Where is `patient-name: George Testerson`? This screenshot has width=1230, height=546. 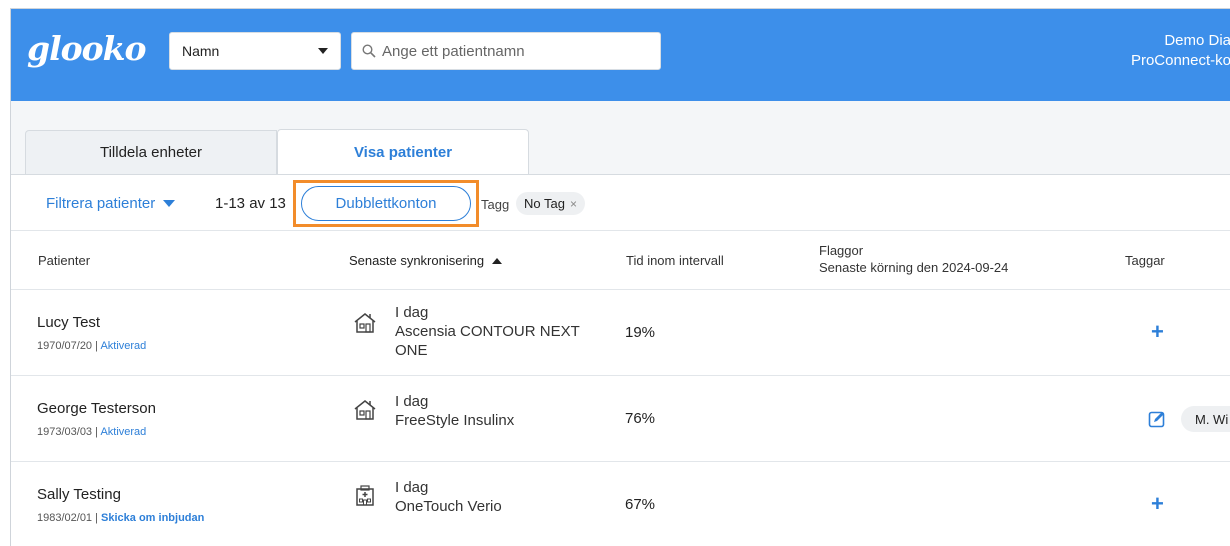
patient-name: George Testerson is located at coordinates (96, 408).